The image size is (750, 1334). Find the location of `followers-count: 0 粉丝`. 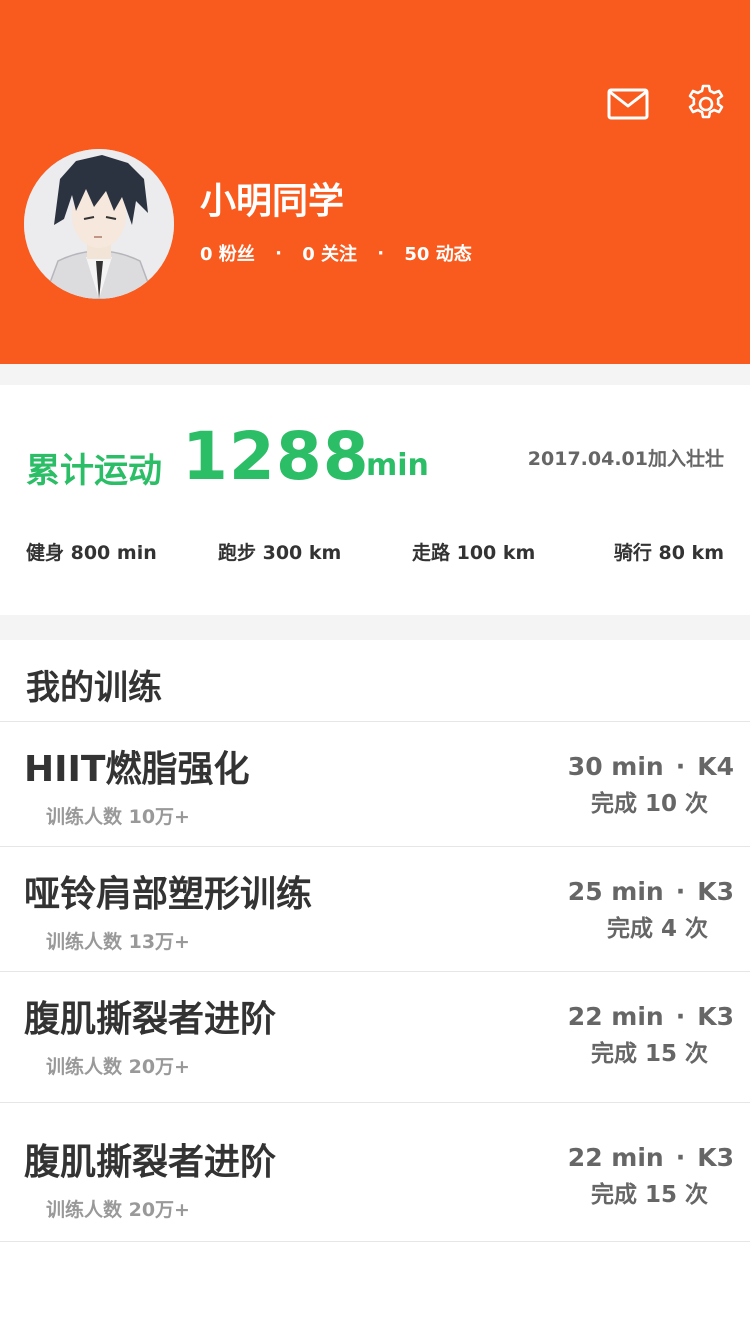

followers-count: 0 粉丝 is located at coordinates (227, 253).